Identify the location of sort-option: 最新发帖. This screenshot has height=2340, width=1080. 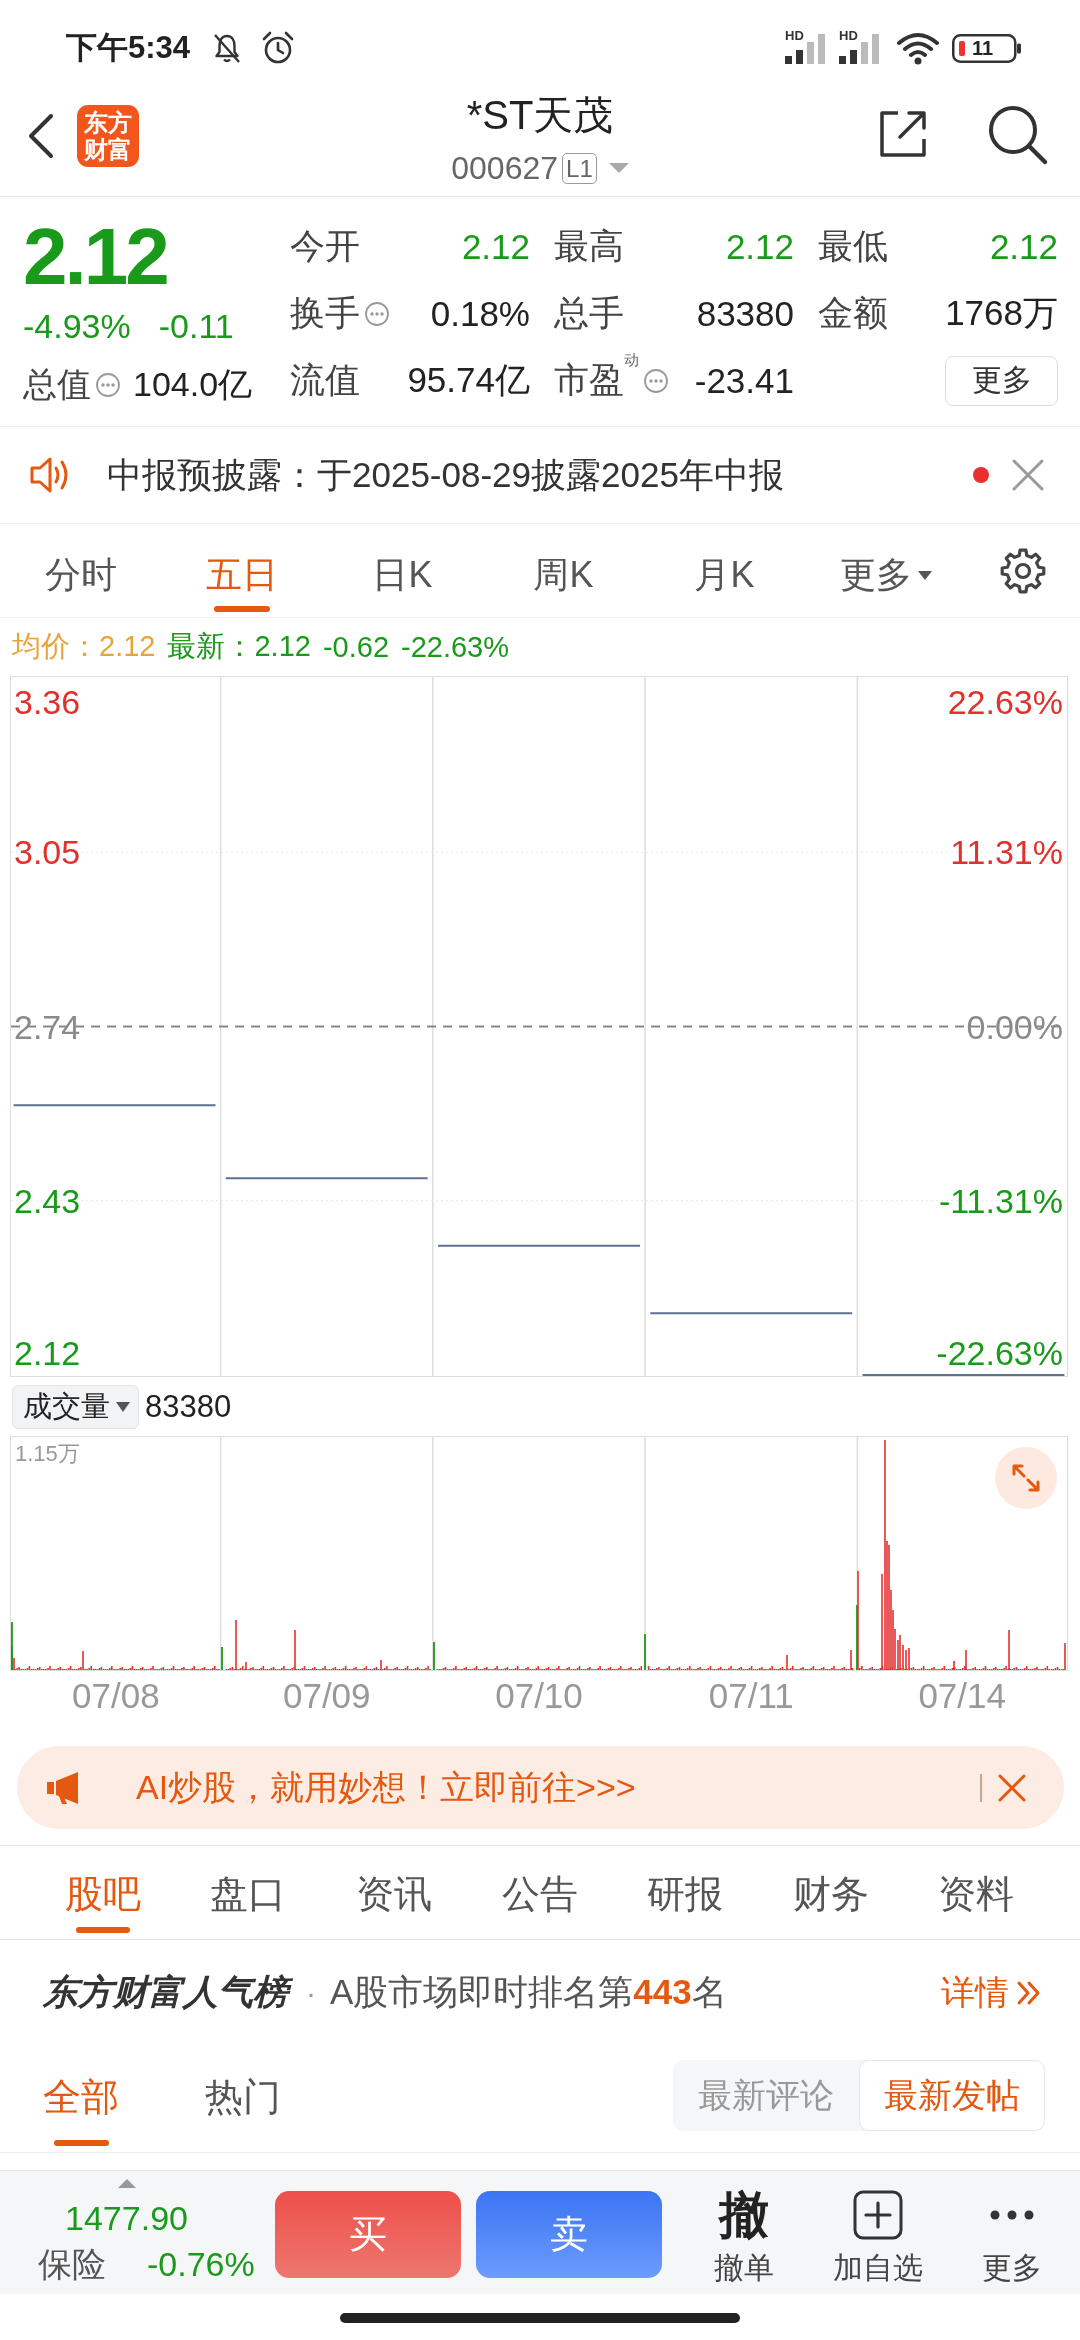
(952, 2095).